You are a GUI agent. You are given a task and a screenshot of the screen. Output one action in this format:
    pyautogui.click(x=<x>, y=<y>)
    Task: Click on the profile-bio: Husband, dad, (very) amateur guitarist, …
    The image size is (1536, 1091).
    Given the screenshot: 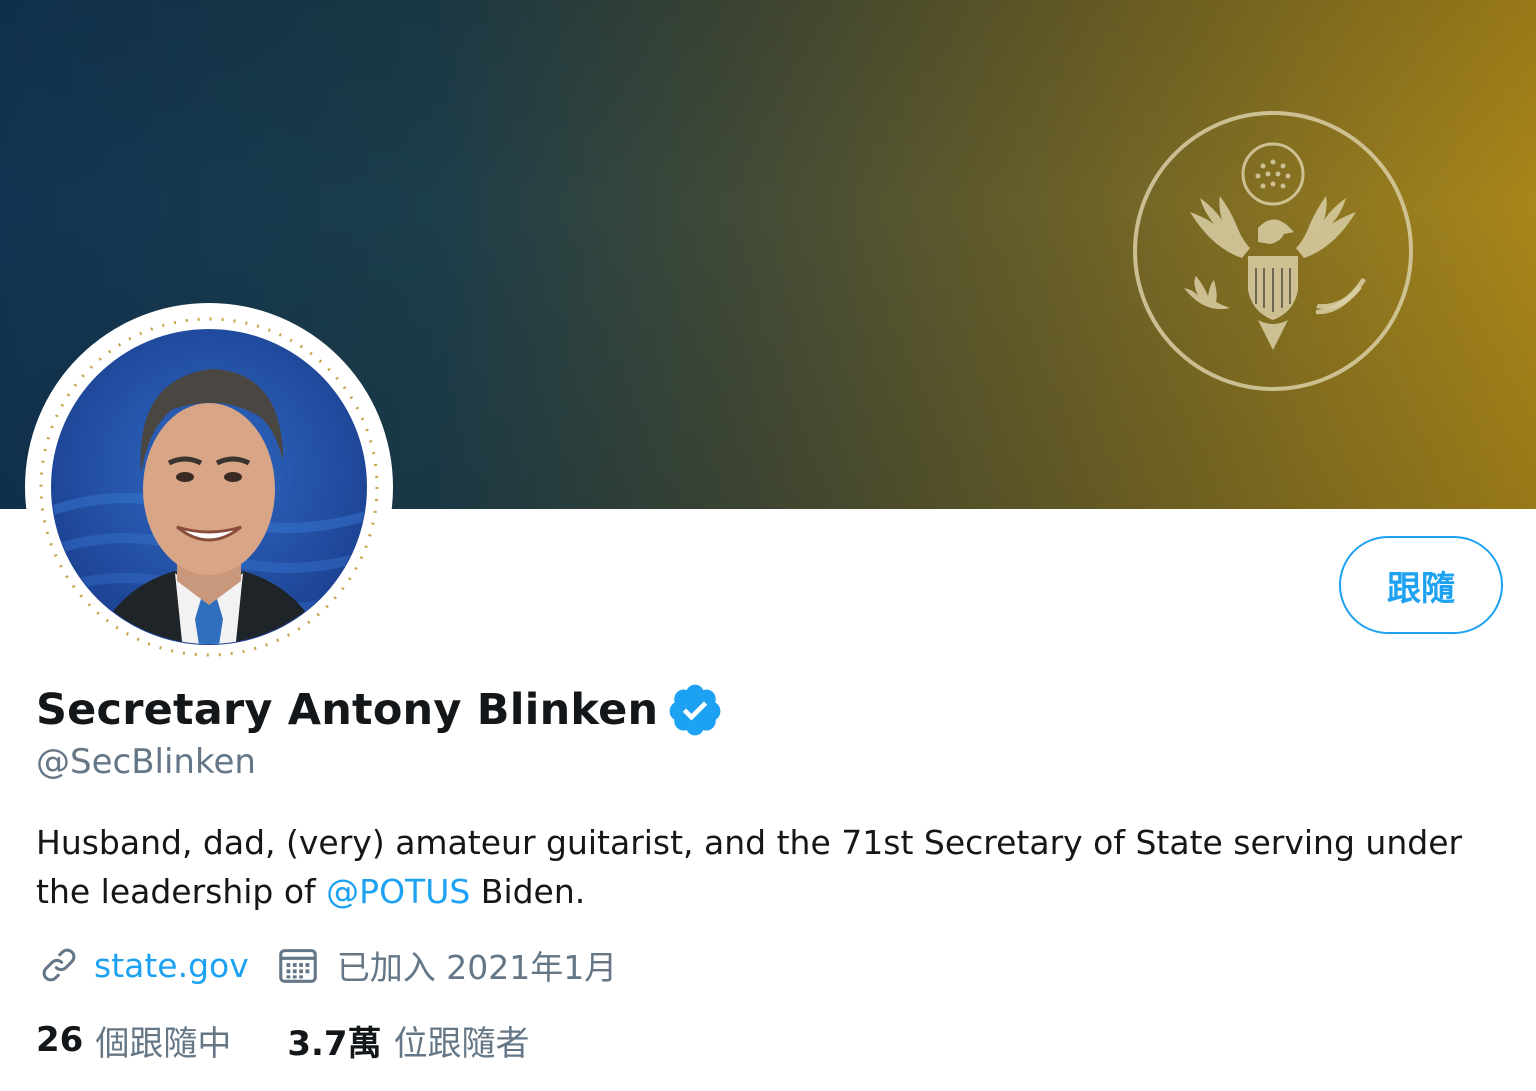 What is the action you would take?
    pyautogui.click(x=766, y=867)
    